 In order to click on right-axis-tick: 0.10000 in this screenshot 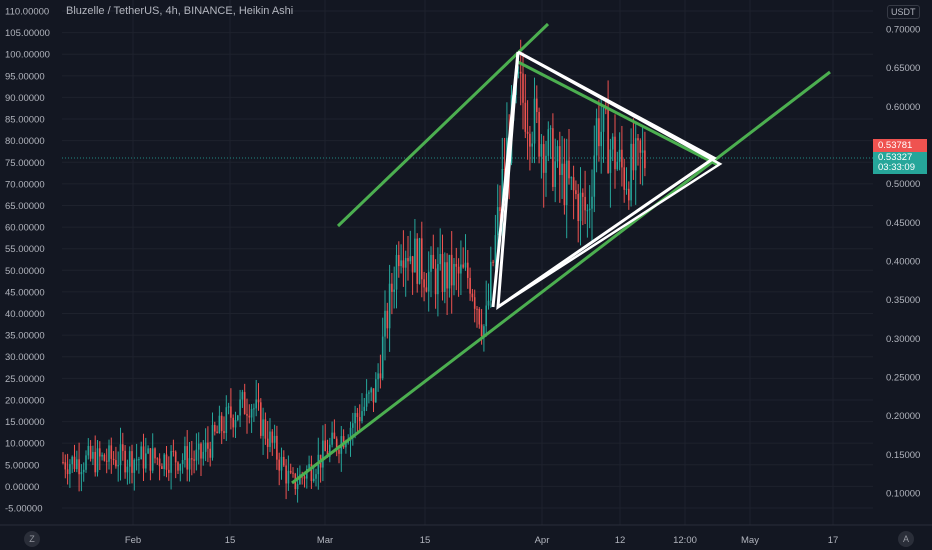, I will do `click(903, 494)`.